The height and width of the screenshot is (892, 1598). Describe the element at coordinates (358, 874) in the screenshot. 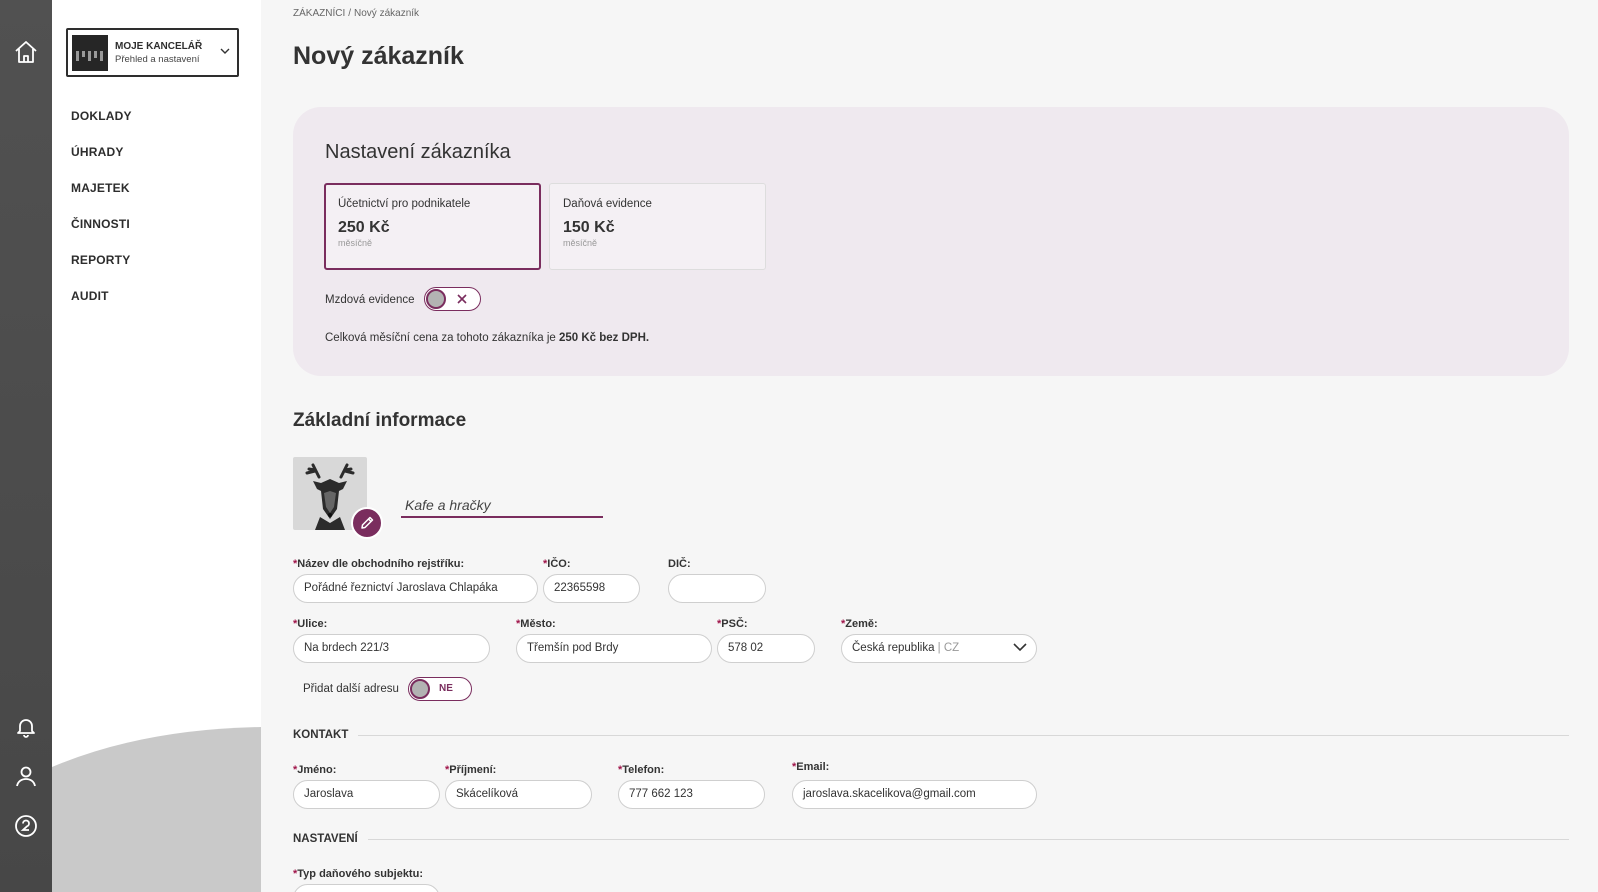

I see `tax-type-label: *Typ daňového subjektu:` at that location.